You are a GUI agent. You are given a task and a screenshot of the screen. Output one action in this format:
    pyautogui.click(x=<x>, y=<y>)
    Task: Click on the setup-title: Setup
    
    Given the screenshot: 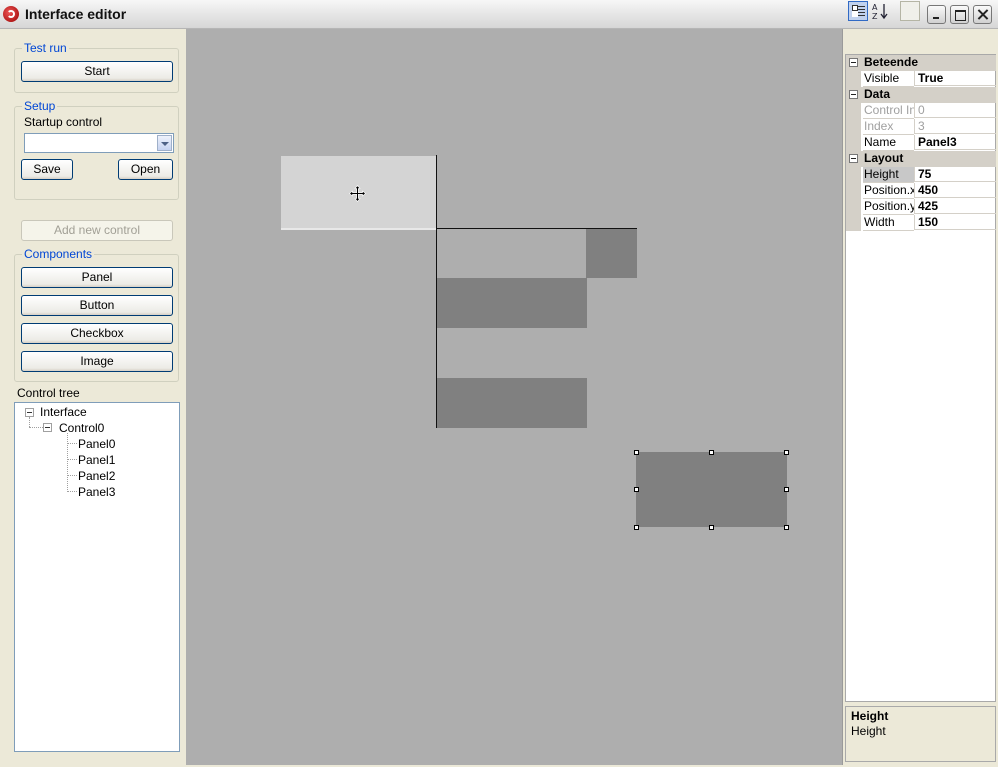 What is the action you would take?
    pyautogui.click(x=40, y=106)
    